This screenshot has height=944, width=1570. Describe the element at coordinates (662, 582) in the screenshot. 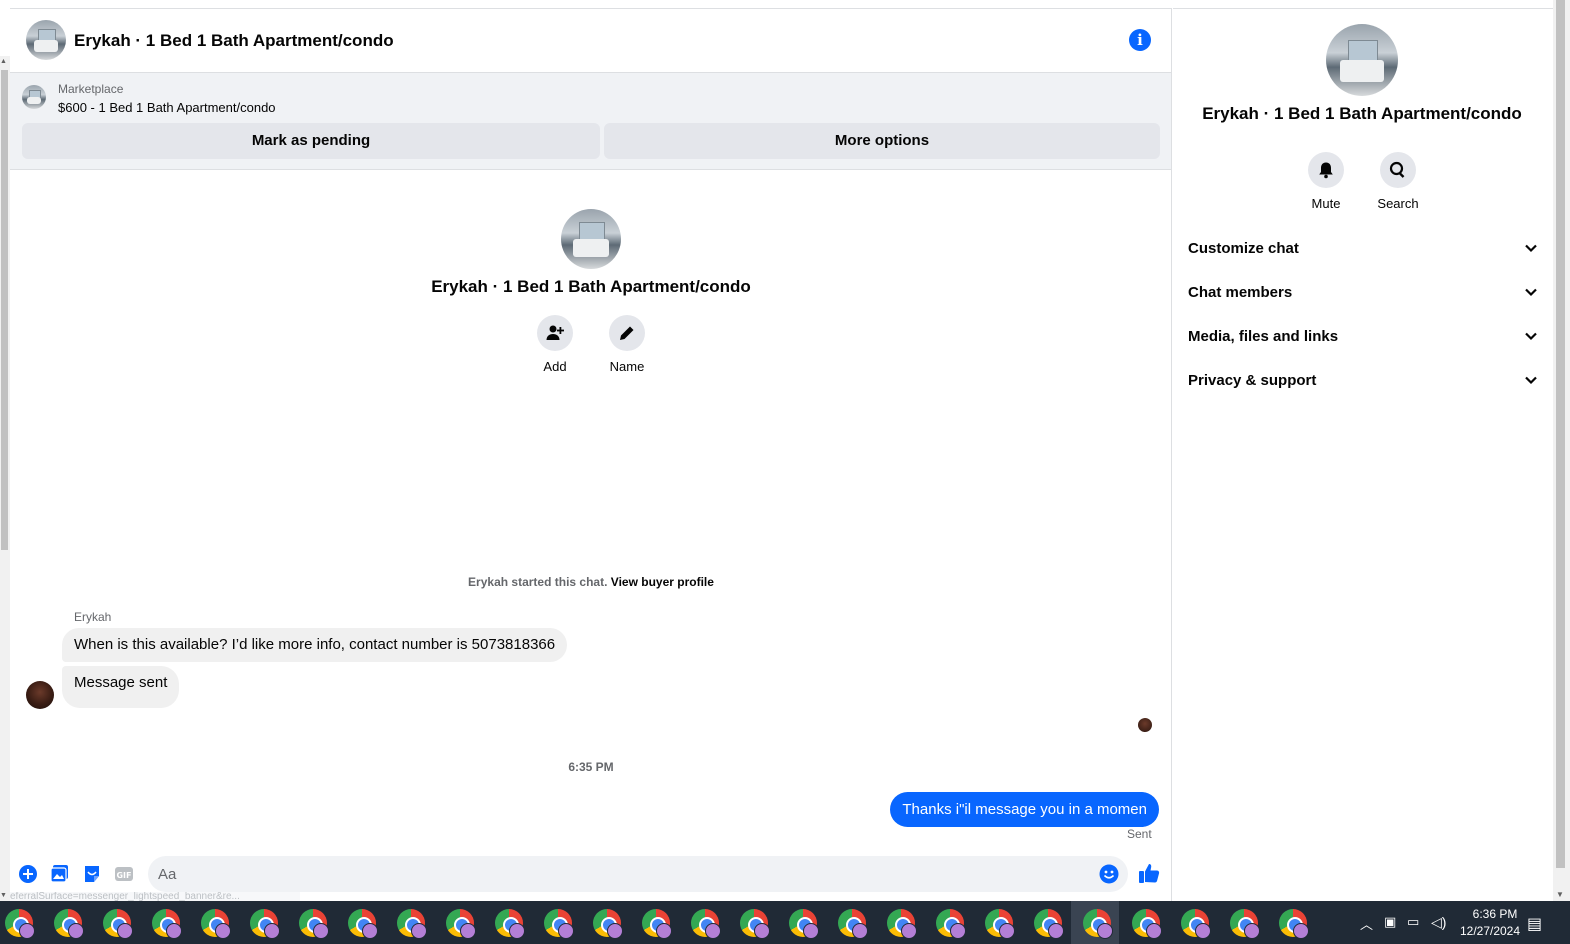

I see `view-buyer-profile-link: View buyer profile` at that location.